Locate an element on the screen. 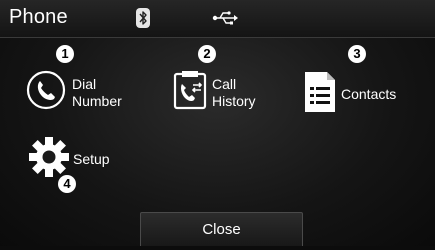  call-history-button: Call History is located at coordinates (214, 92).